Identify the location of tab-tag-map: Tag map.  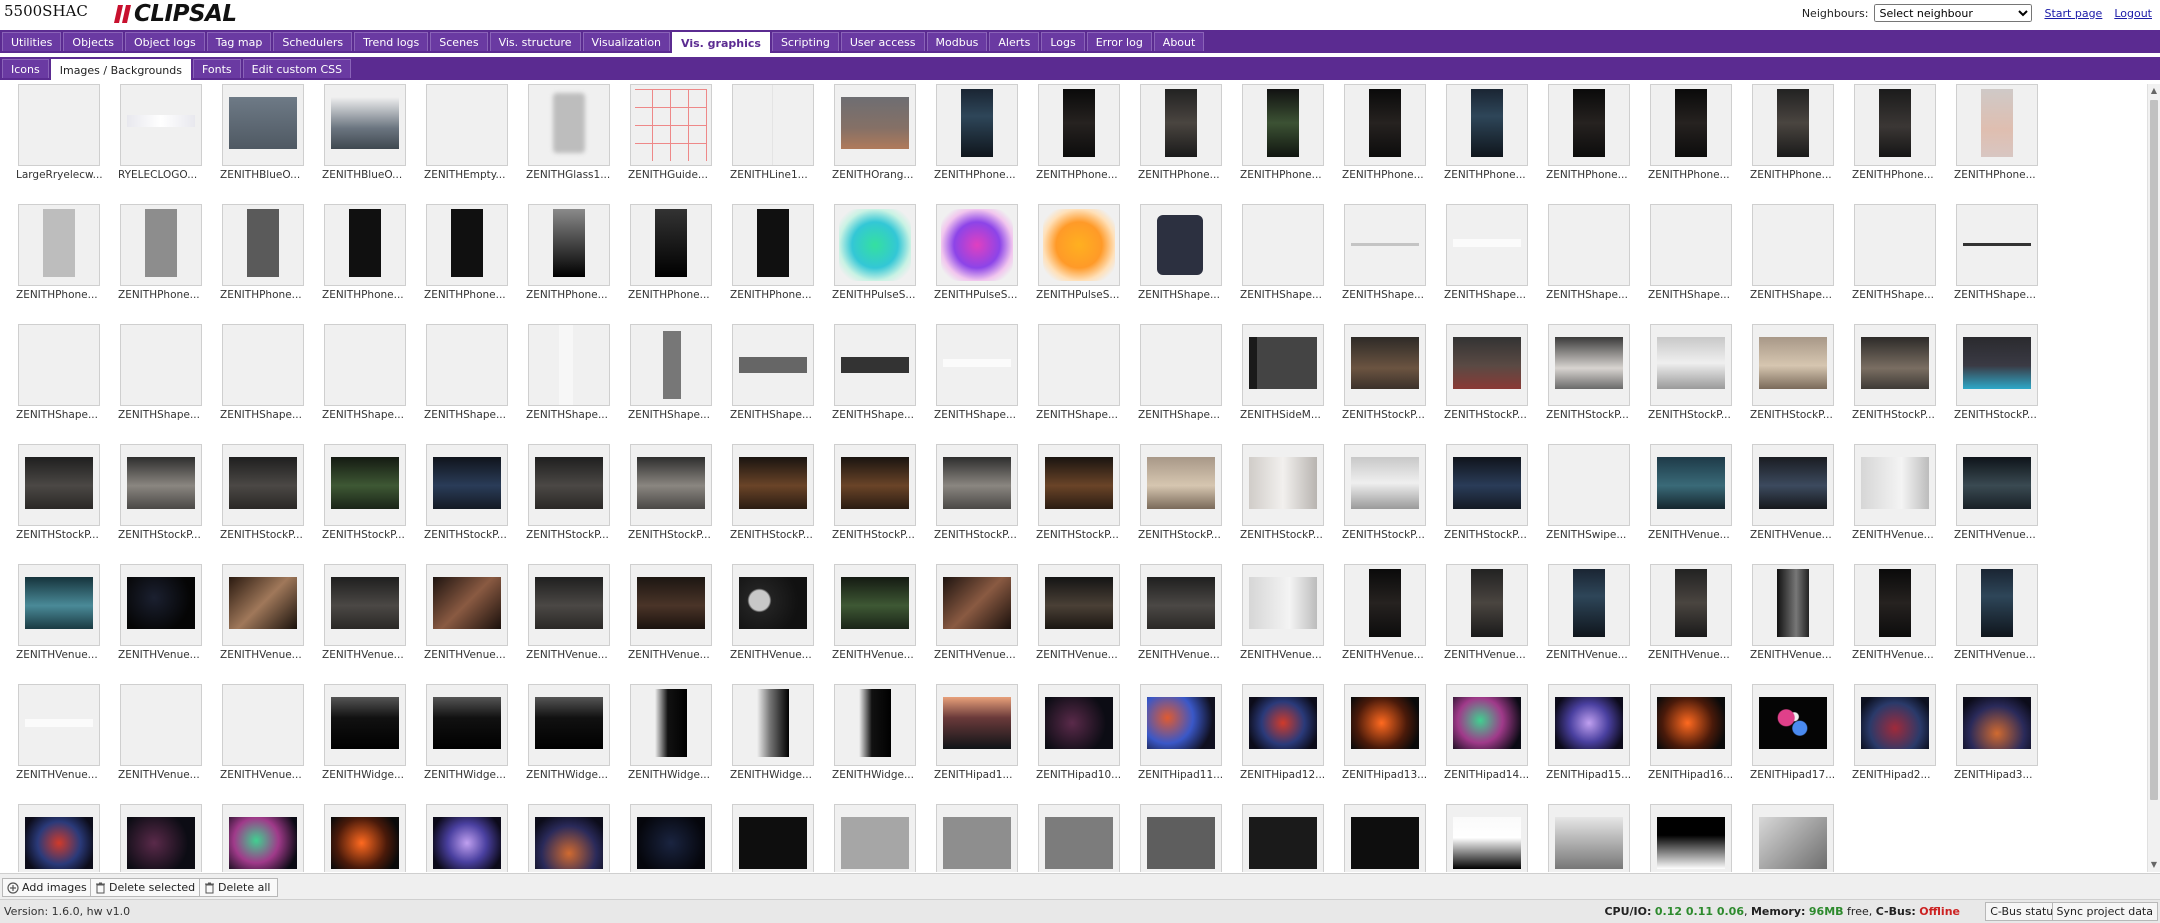
(239, 41).